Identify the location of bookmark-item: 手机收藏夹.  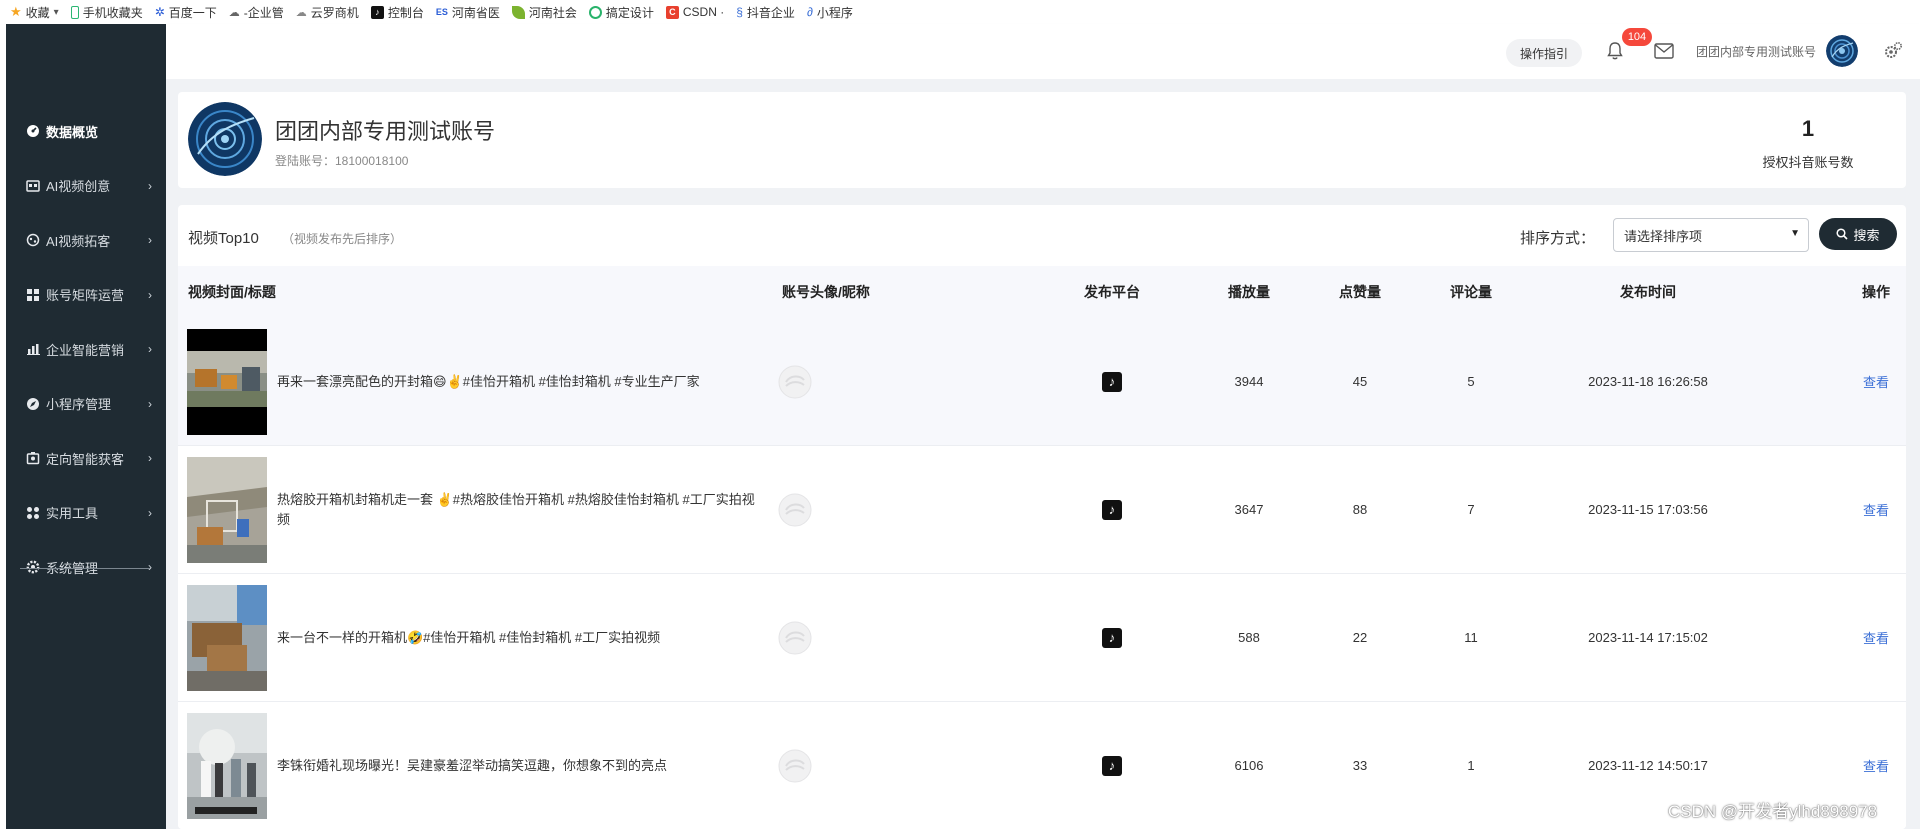
(106, 12).